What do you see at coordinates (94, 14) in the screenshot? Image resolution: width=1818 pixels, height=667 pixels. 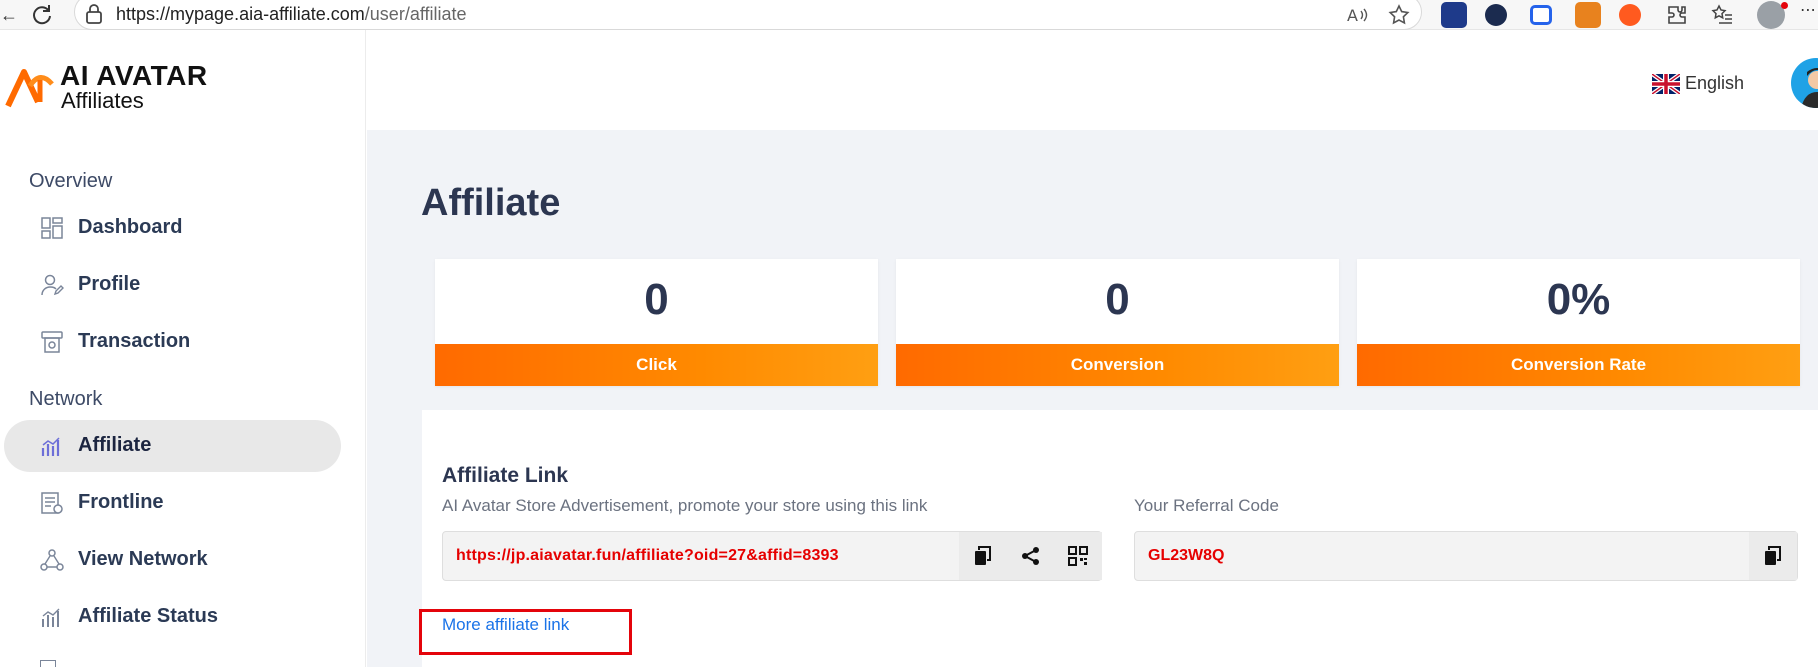 I see `lock-icon` at bounding box center [94, 14].